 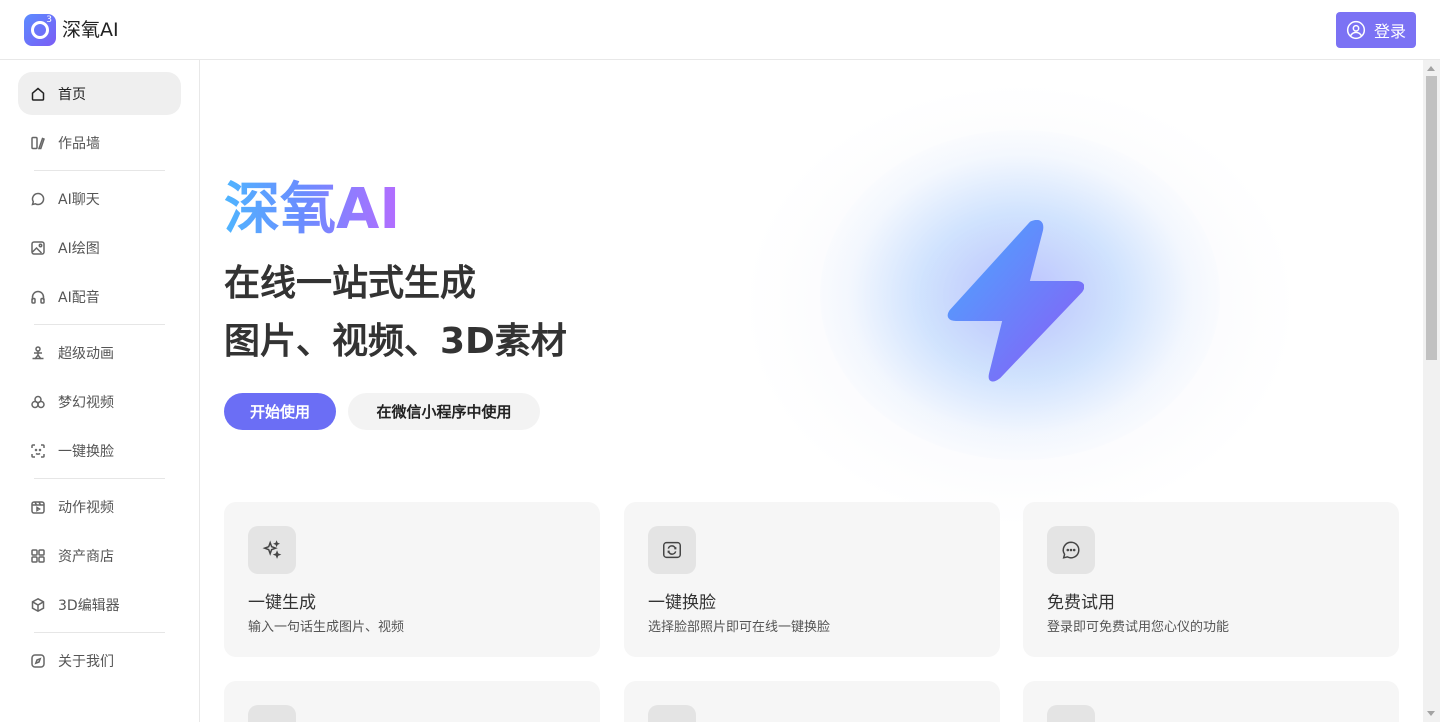 I want to click on sidebar-item-label: 超级动画, so click(x=86, y=353).